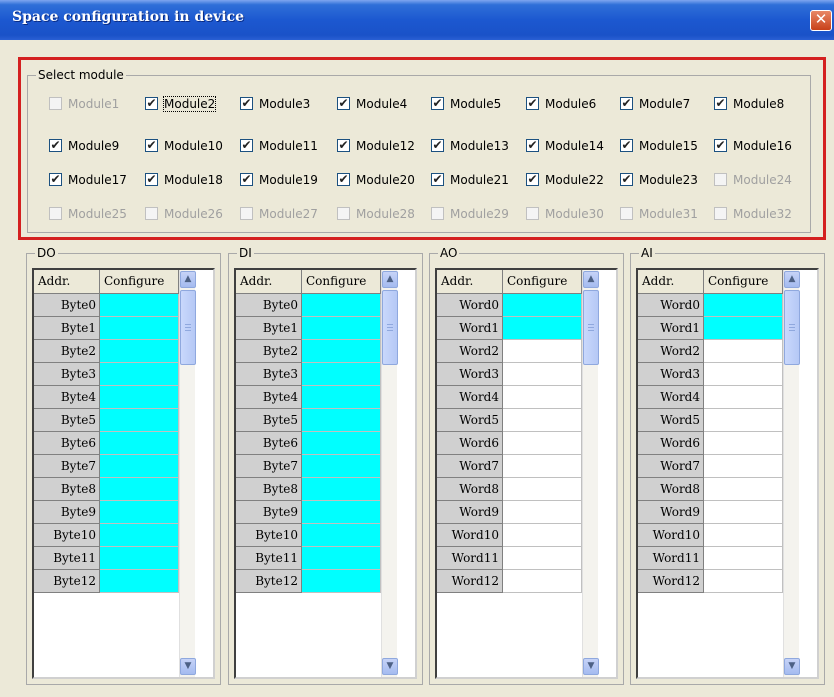 This screenshot has height=697, width=834. What do you see at coordinates (710, 512) in the screenshot?
I see `table-row: Word9` at bounding box center [710, 512].